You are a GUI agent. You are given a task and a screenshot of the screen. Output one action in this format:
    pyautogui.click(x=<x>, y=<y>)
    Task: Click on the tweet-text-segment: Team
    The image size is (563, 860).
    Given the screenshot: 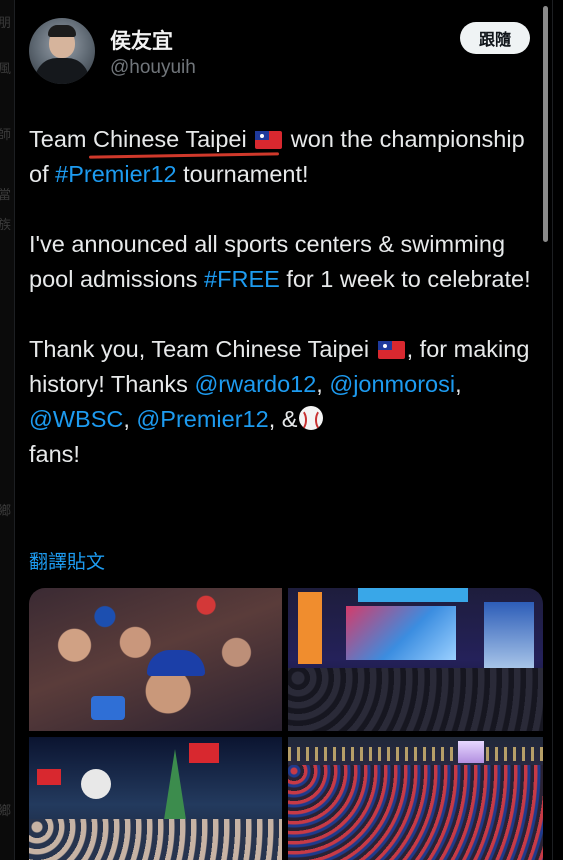 What is the action you would take?
    pyautogui.click(x=61, y=139)
    